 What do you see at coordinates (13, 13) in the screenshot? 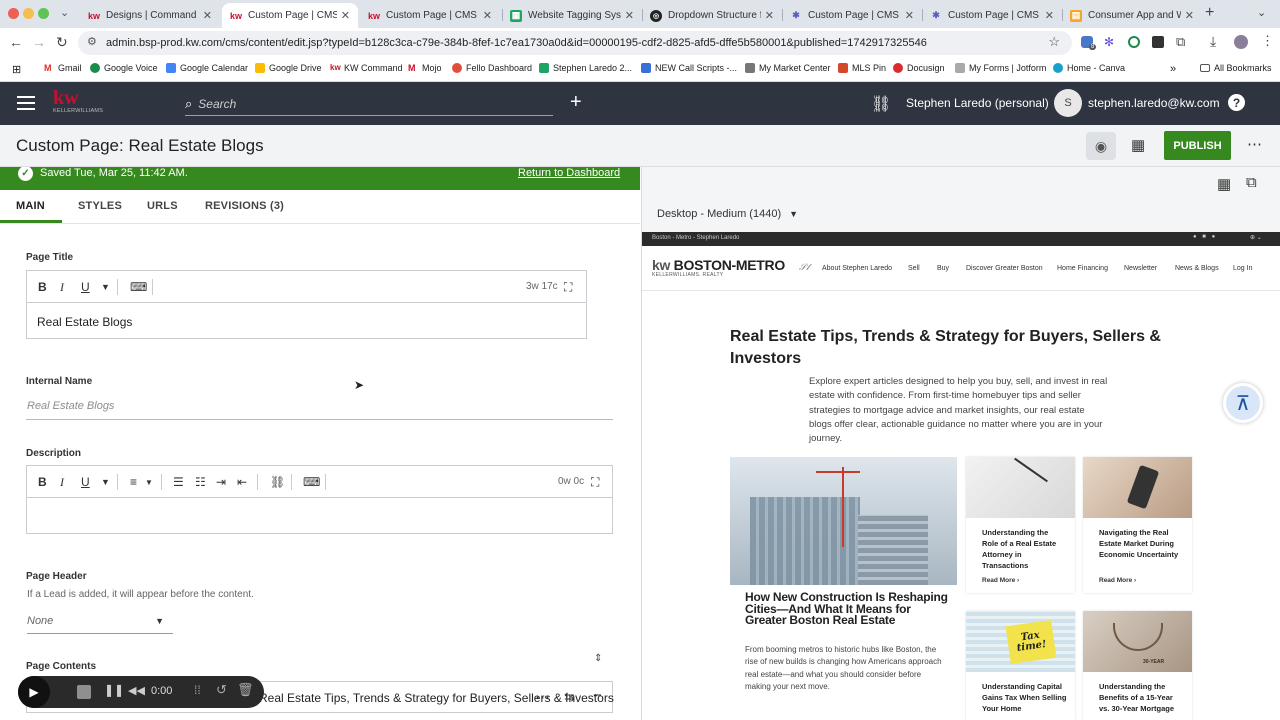
I see `close-window-button` at bounding box center [13, 13].